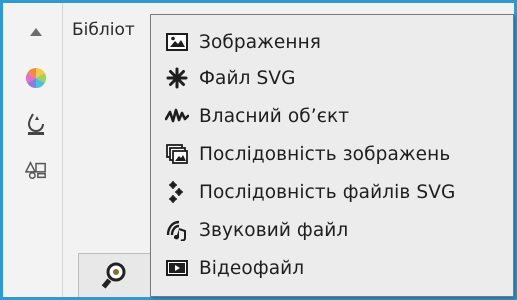 This screenshot has width=517, height=300. I want to click on svg-sequence-icon, so click(177, 192).